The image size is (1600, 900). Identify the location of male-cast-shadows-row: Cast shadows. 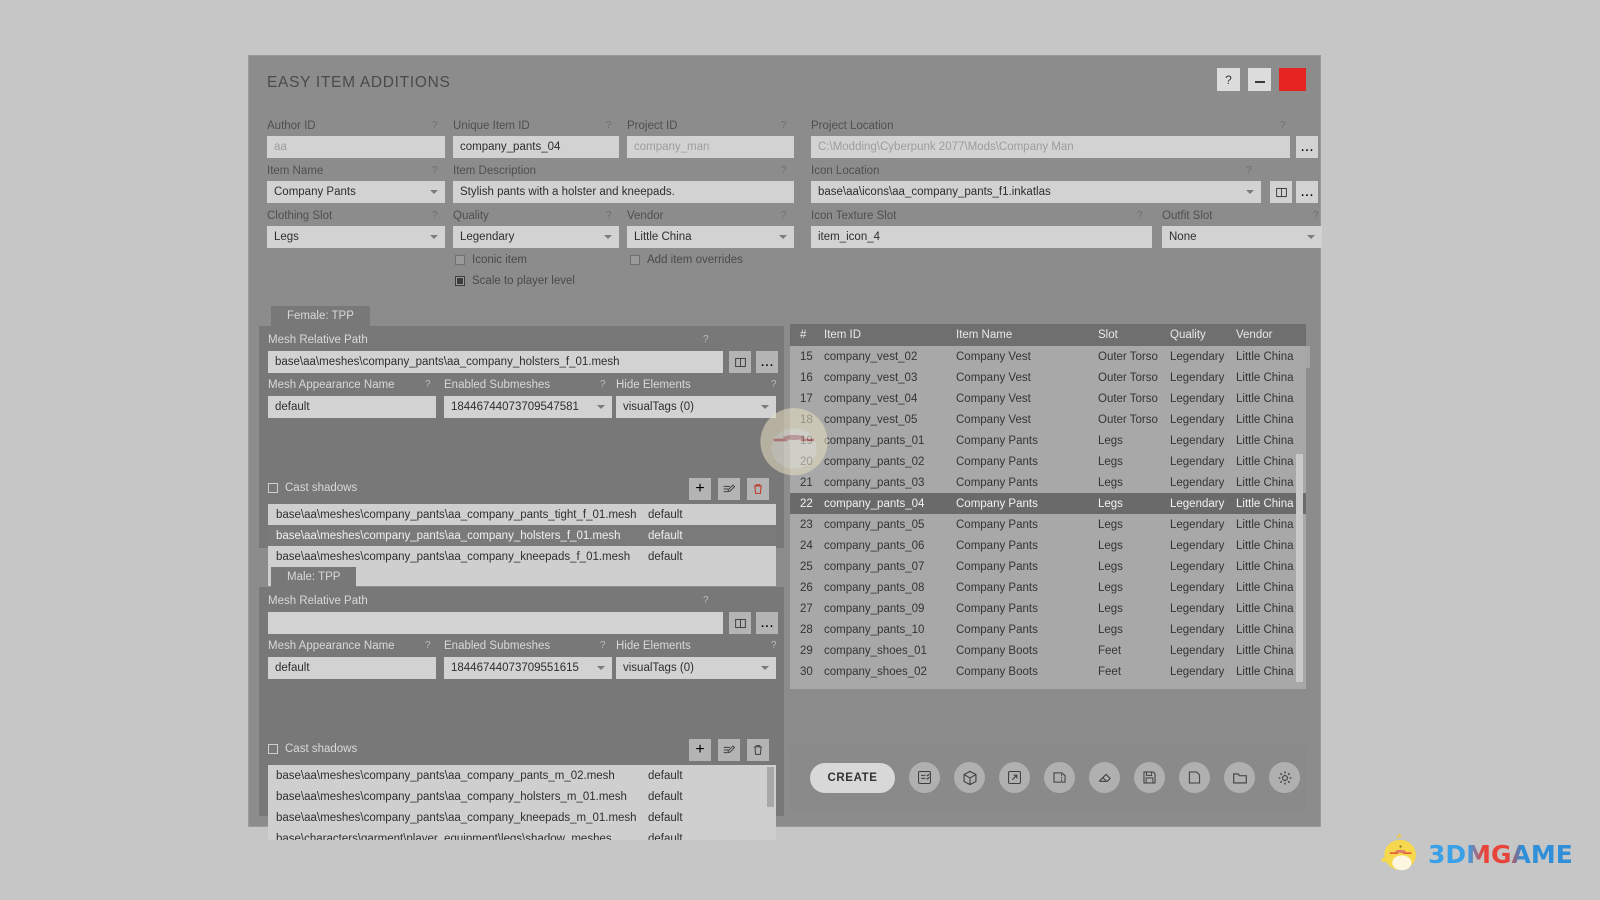
(312, 749).